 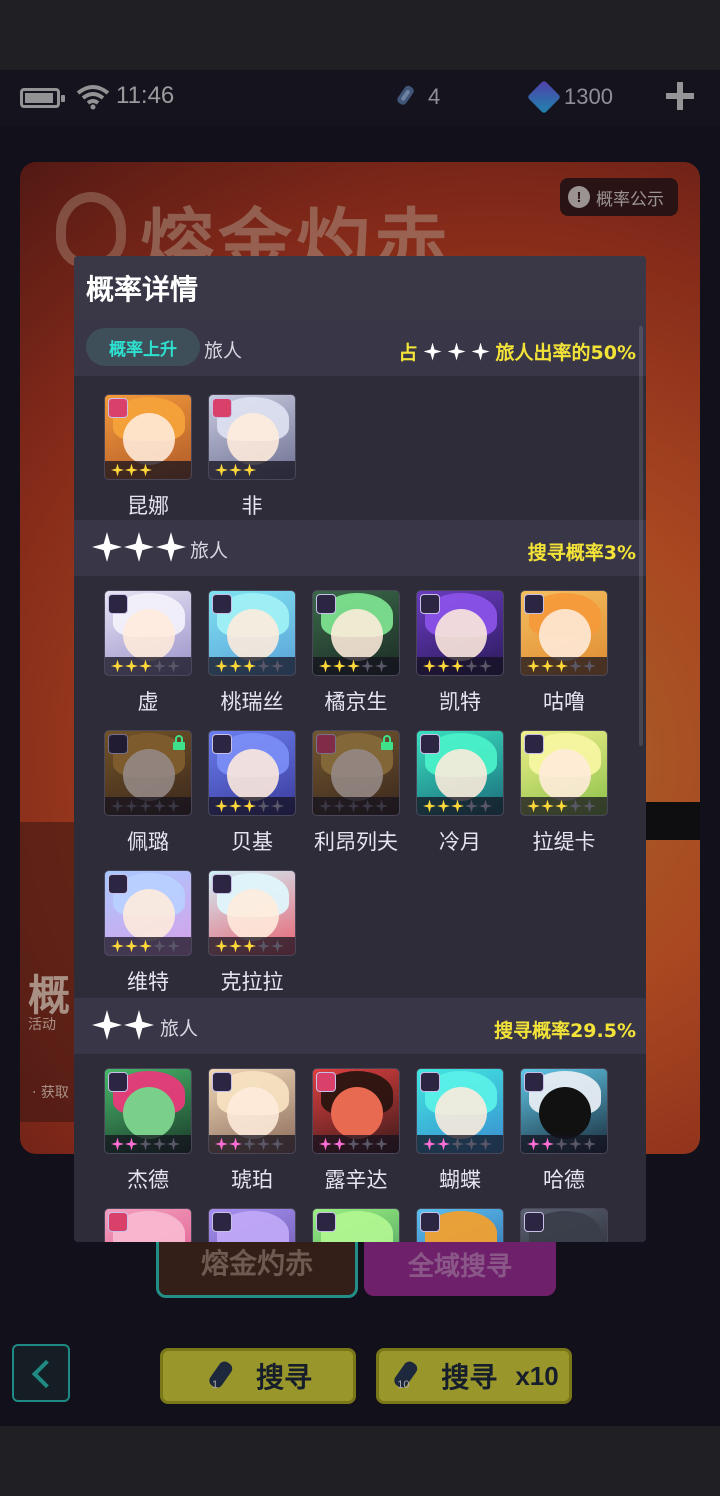 What do you see at coordinates (564, 1131) in the screenshot?
I see `character-card: 哈德` at bounding box center [564, 1131].